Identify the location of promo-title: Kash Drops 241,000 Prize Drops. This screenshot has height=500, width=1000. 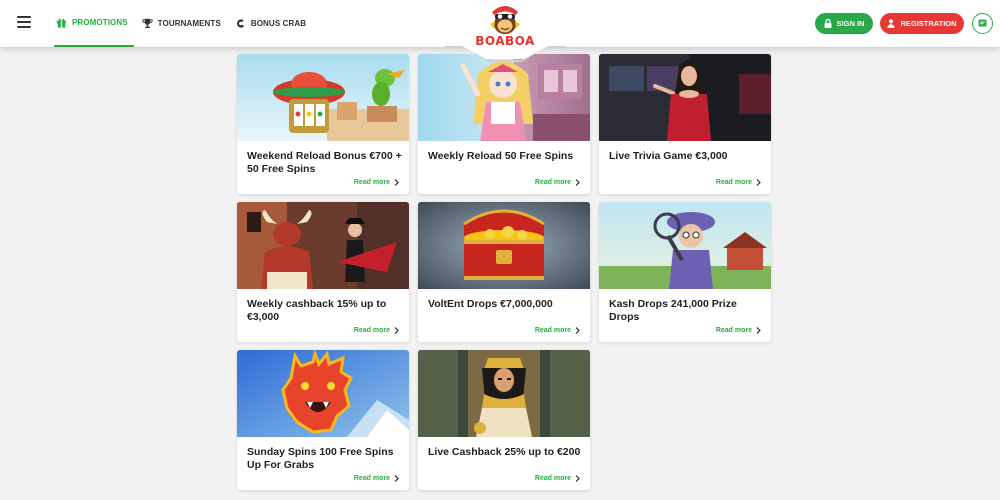
(673, 310).